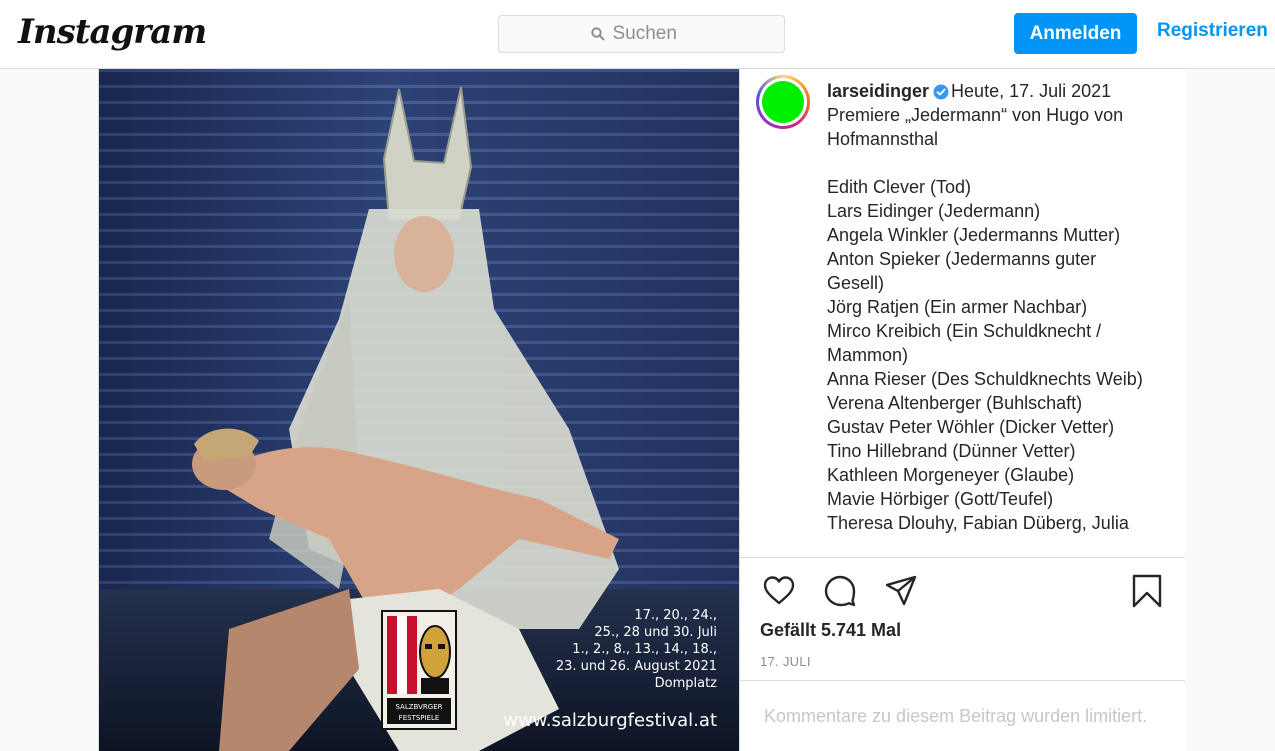 The width and height of the screenshot is (1275, 751). What do you see at coordinates (951, 475) in the screenshot?
I see `cast-line: Kathleen Morgeneyer (Glaube)` at bounding box center [951, 475].